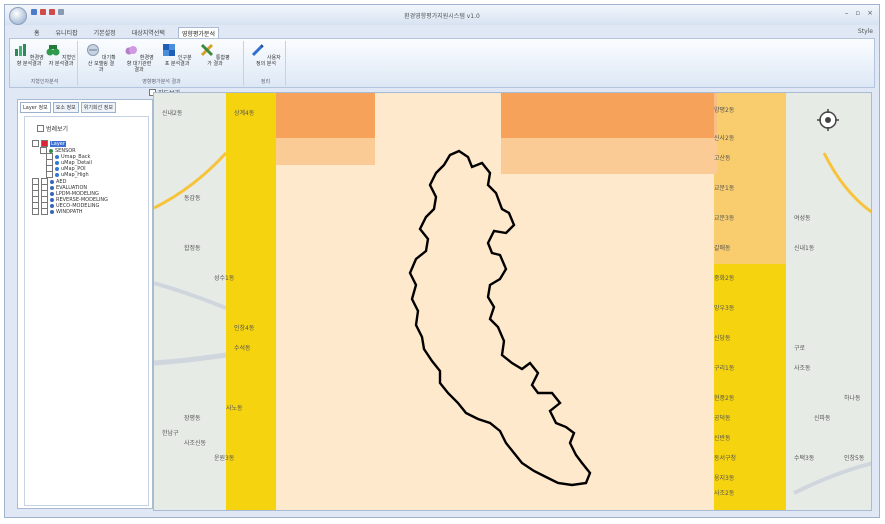 This screenshot has height=524, width=885. Describe the element at coordinates (29, 55) in the screenshot. I see `env-impact-button: 환경영향 분석결과` at that location.